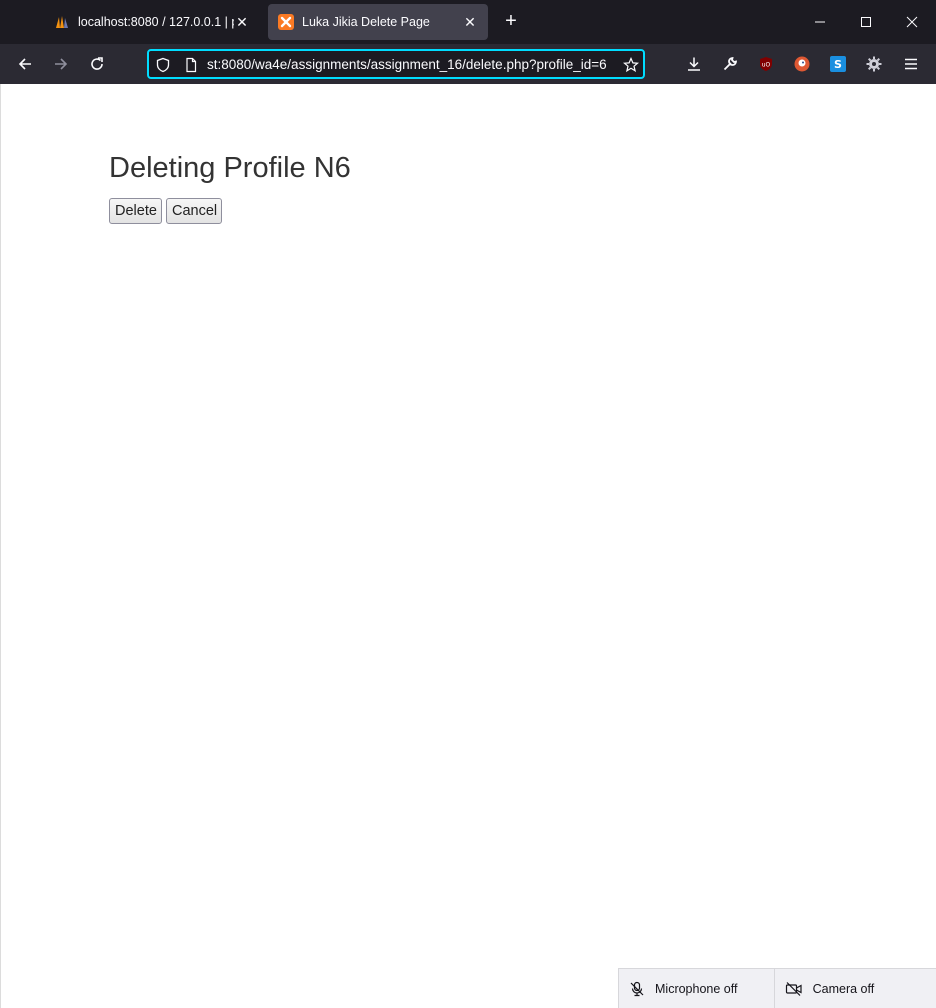  What do you see at coordinates (631, 65) in the screenshot?
I see `bookmark-star-icon` at bounding box center [631, 65].